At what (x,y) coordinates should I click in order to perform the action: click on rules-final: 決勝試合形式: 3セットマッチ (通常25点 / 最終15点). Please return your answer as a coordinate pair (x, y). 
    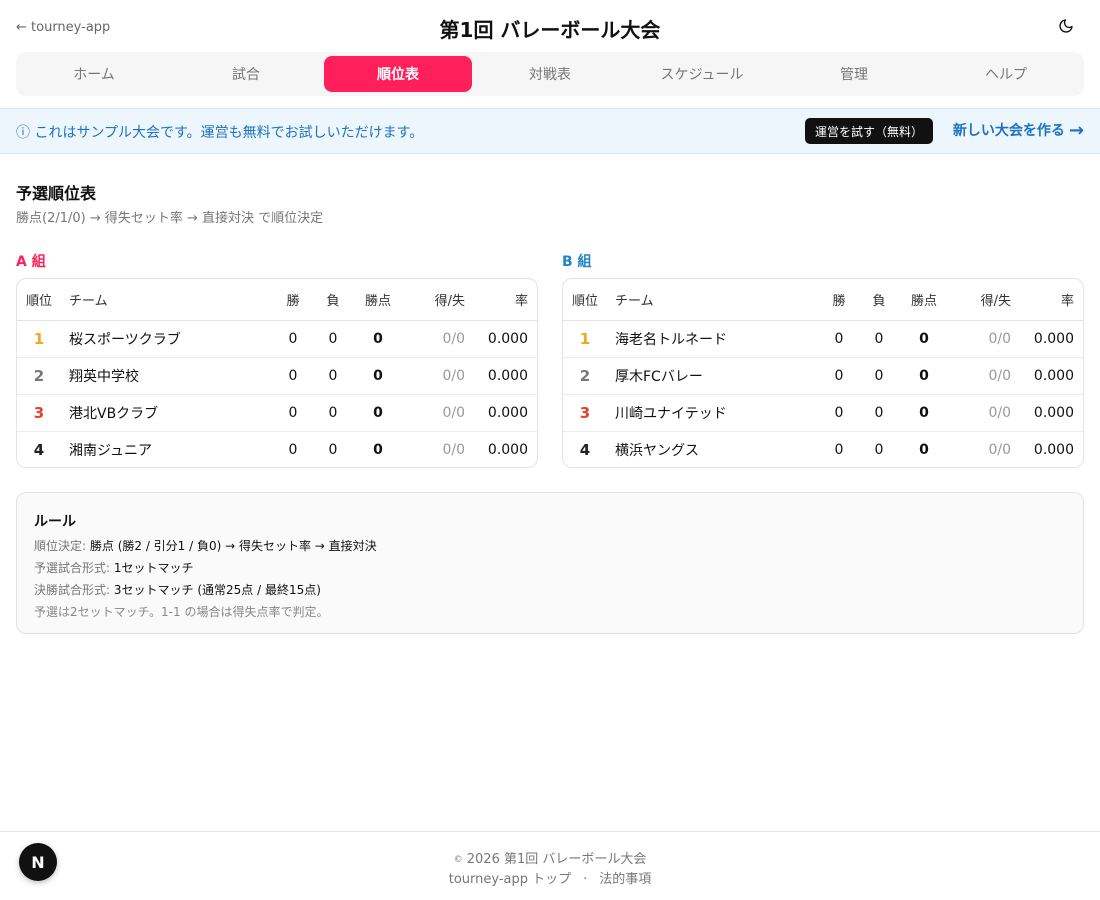
    Looking at the image, I should click on (177, 589).